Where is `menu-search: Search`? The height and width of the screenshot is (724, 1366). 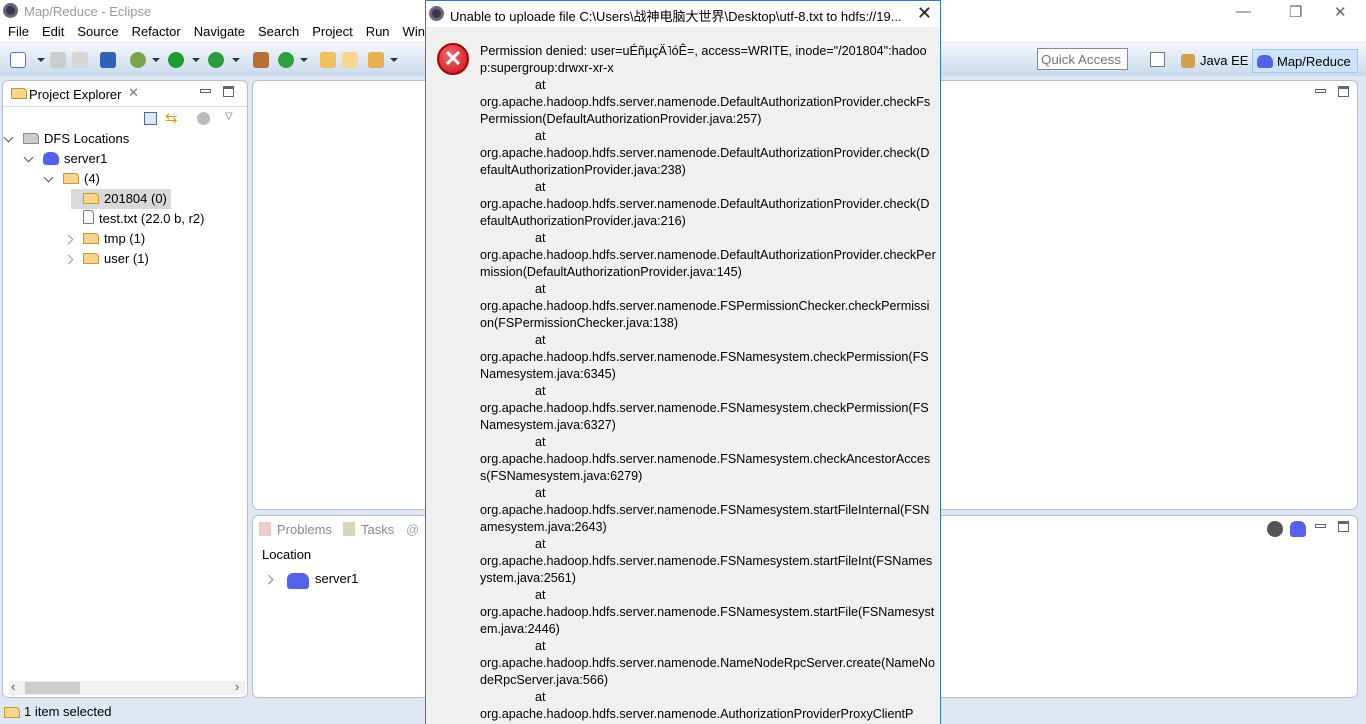 menu-search: Search is located at coordinates (278, 32).